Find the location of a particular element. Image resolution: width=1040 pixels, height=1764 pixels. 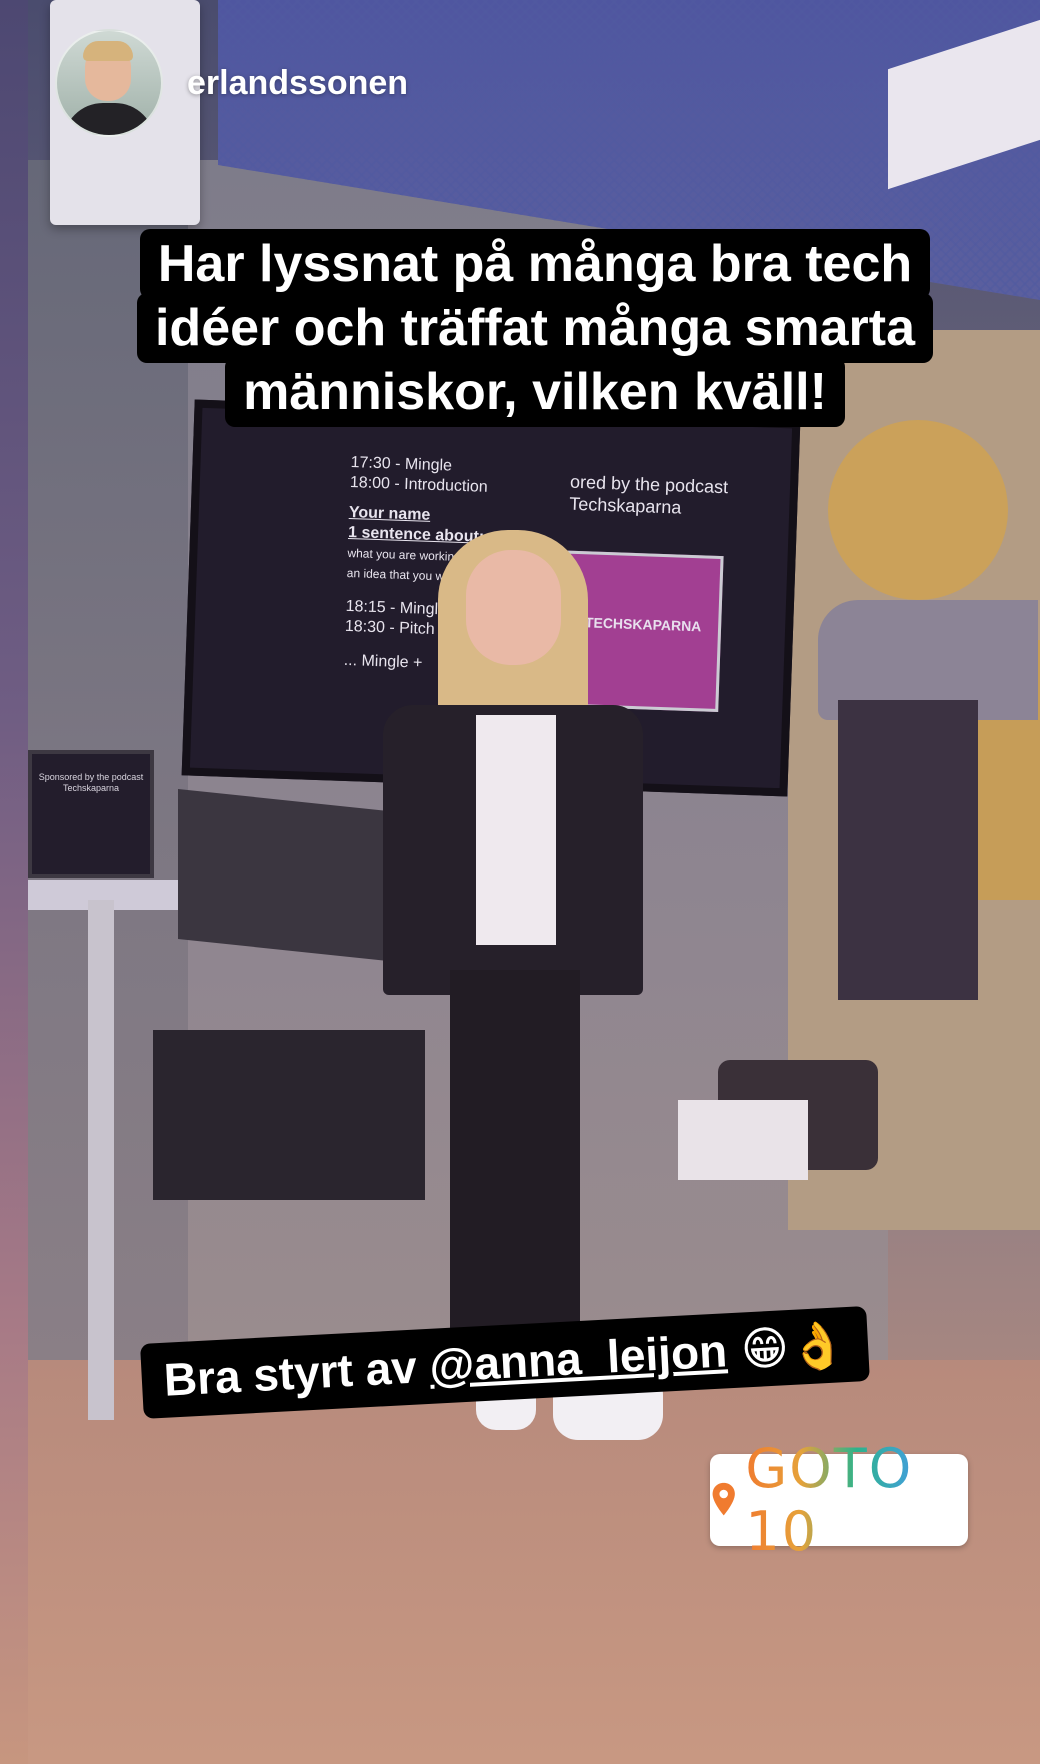

photo-person-background is located at coordinates (924, 815).